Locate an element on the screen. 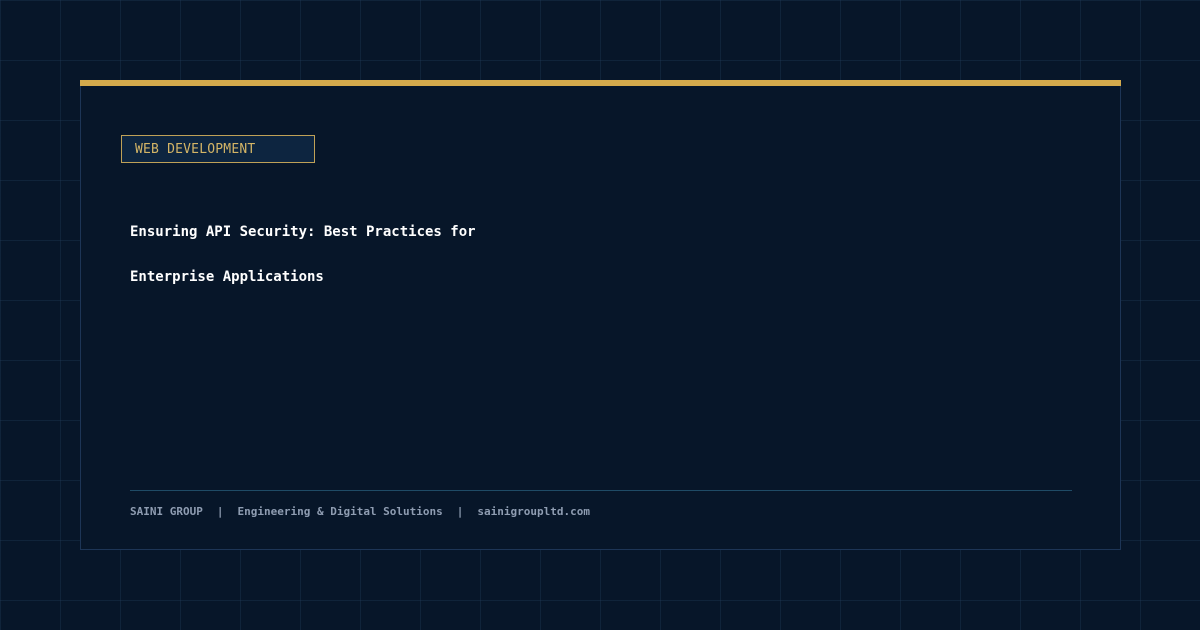 The height and width of the screenshot is (630, 1200). category-tag: WEB DEVELOPMENT is located at coordinates (218, 149).